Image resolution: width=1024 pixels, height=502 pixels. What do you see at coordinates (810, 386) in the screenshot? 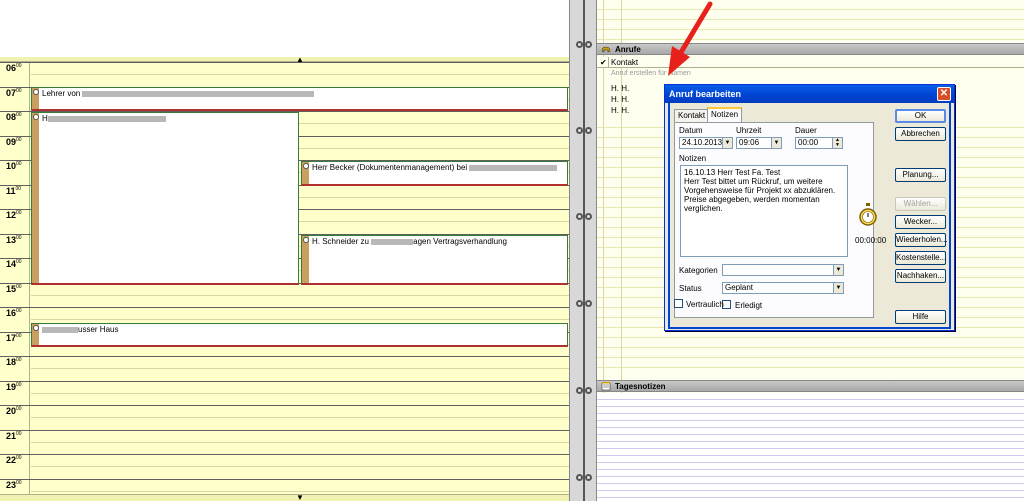
I see `daily-notes-section-header: Tagesnotizen` at bounding box center [810, 386].